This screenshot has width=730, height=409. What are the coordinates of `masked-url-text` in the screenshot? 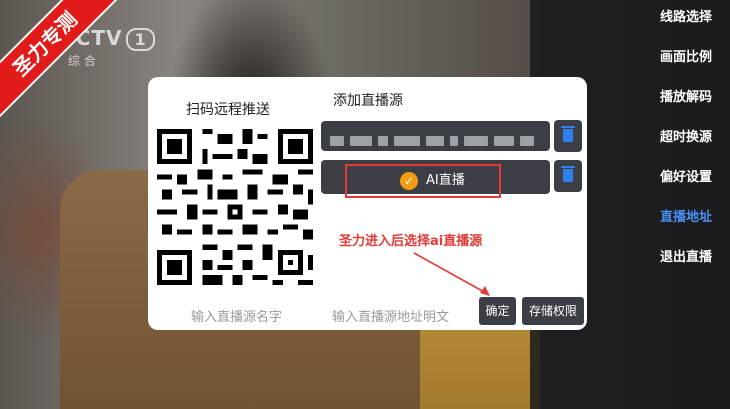 It's located at (435, 138).